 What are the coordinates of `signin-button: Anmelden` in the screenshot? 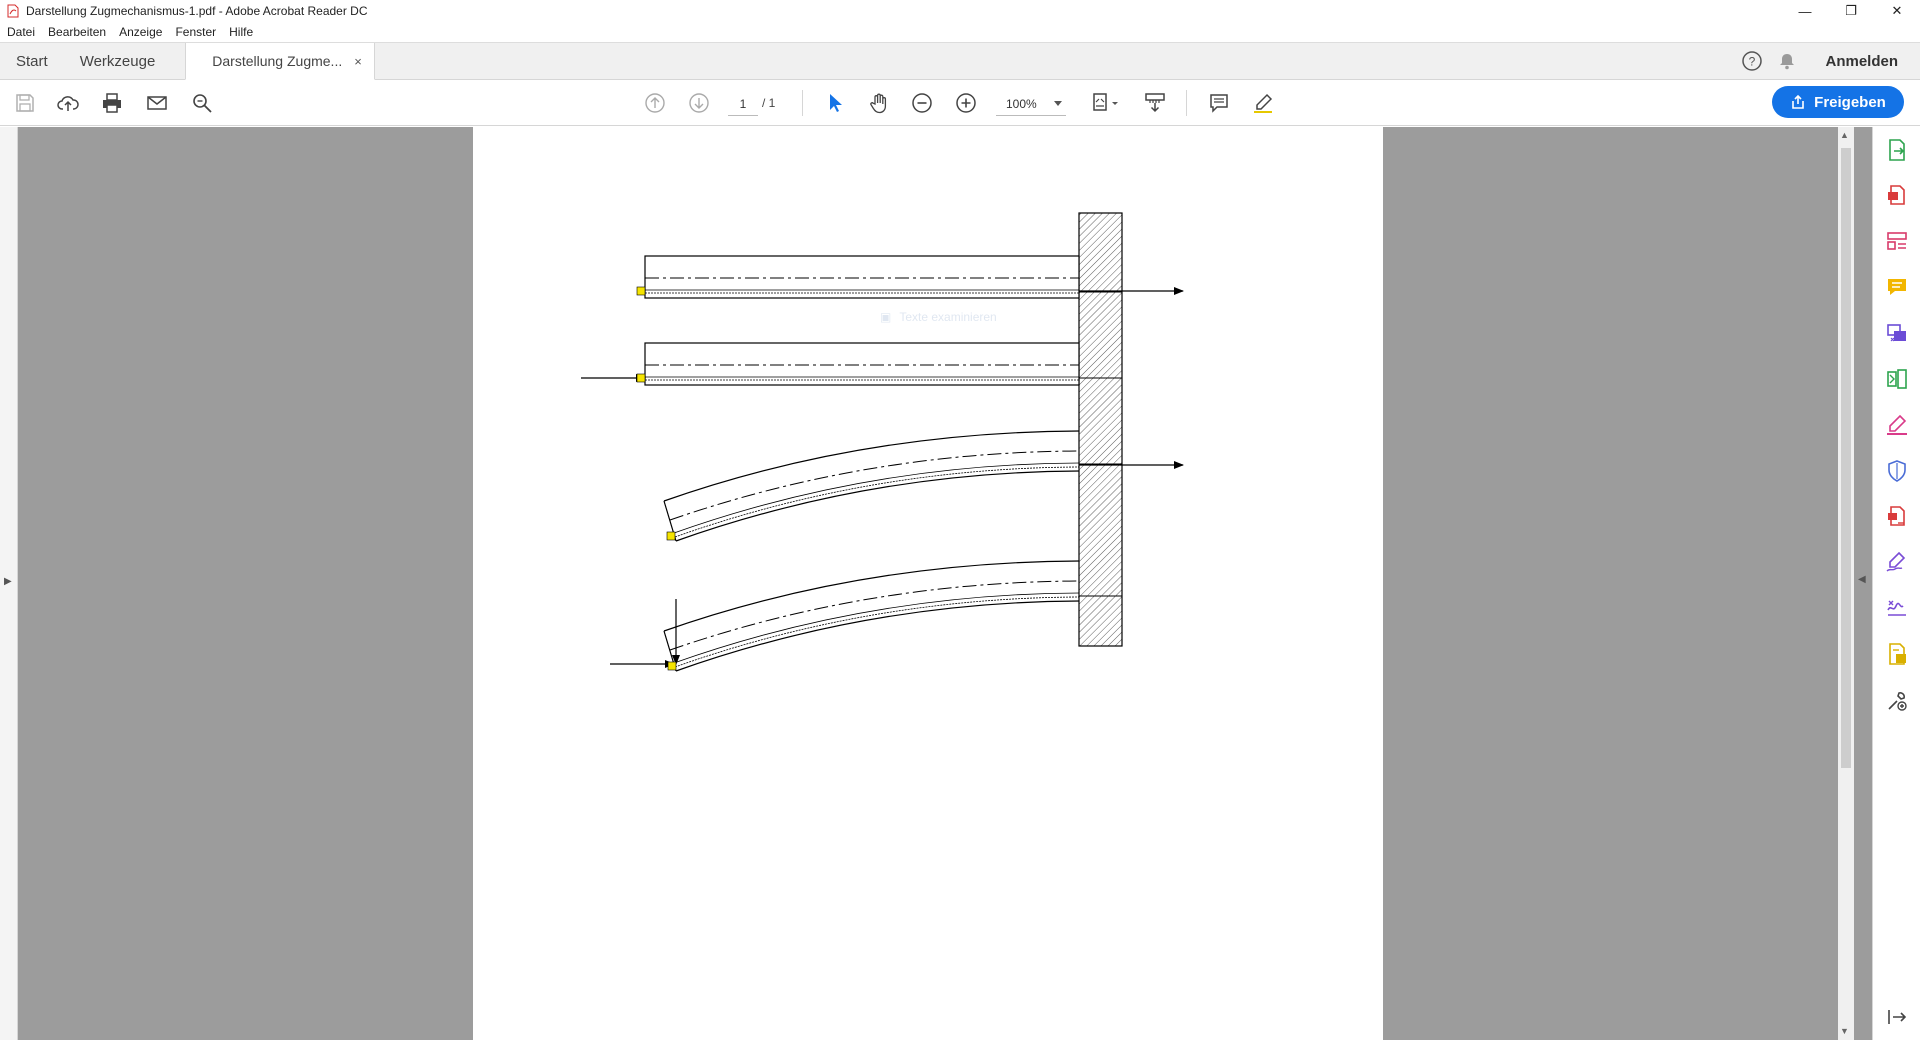 It's located at (1861, 61).